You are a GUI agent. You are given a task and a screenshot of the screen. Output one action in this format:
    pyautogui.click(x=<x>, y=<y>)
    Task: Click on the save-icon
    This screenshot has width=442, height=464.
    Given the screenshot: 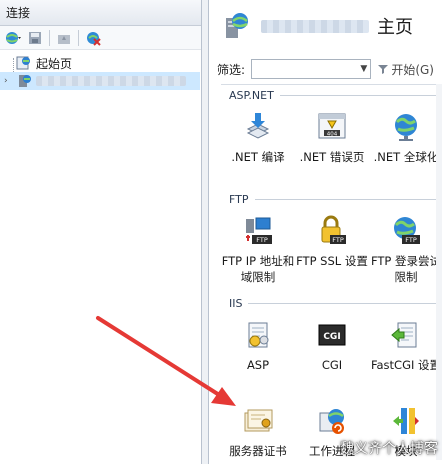 What is the action you would take?
    pyautogui.click(x=35, y=38)
    